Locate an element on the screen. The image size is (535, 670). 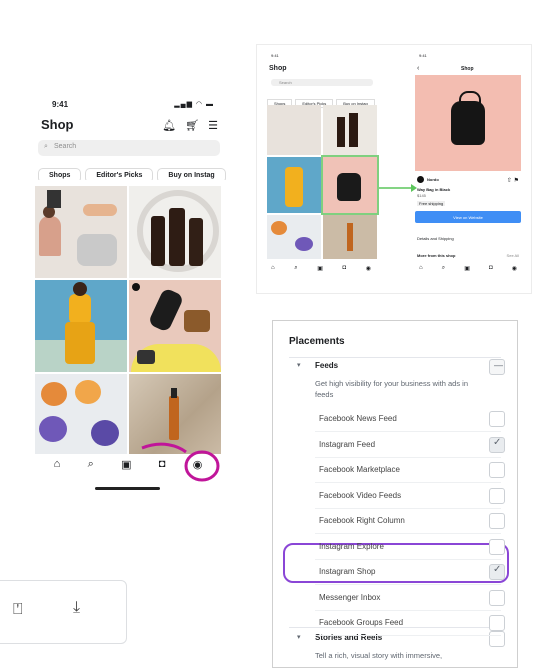
see-all-link: See All is located at coordinates (513, 255).